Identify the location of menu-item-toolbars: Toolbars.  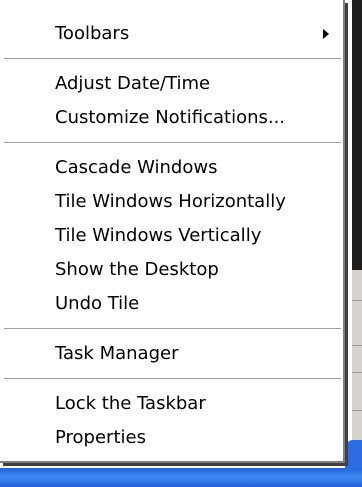
(171, 34).